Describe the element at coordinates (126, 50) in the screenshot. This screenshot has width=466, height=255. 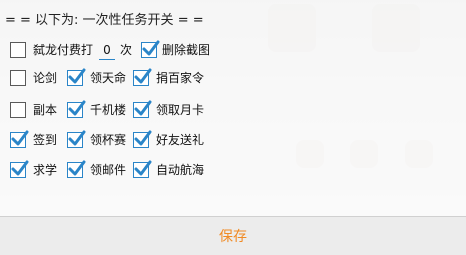
I see `times-suffix: 次` at that location.